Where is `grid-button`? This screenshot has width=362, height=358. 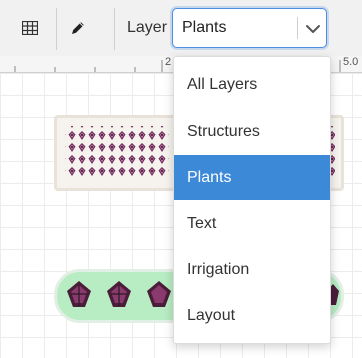 grid-button is located at coordinates (30, 28).